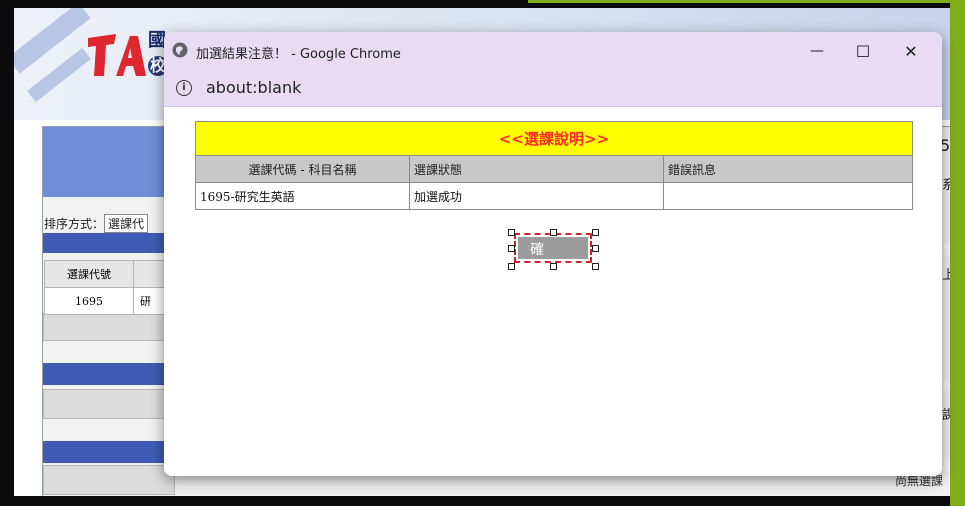 Image resolution: width=965 pixels, height=506 pixels. What do you see at coordinates (302, 169) in the screenshot?
I see `header-course-code-name: 選課代碼 - 科目名稱` at bounding box center [302, 169].